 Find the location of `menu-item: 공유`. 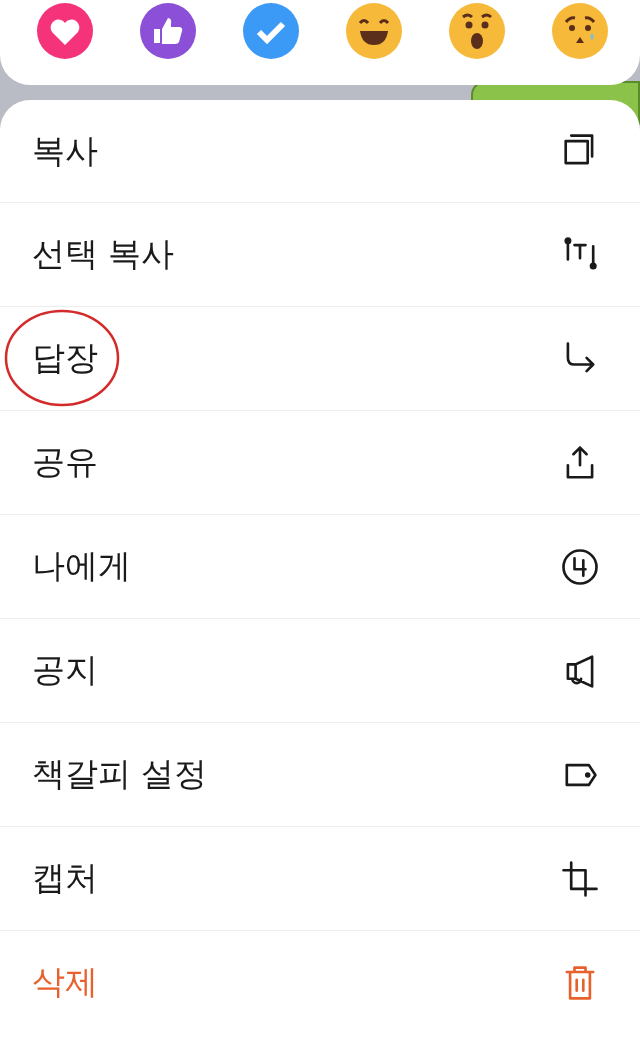

menu-item: 공유 is located at coordinates (320, 462).